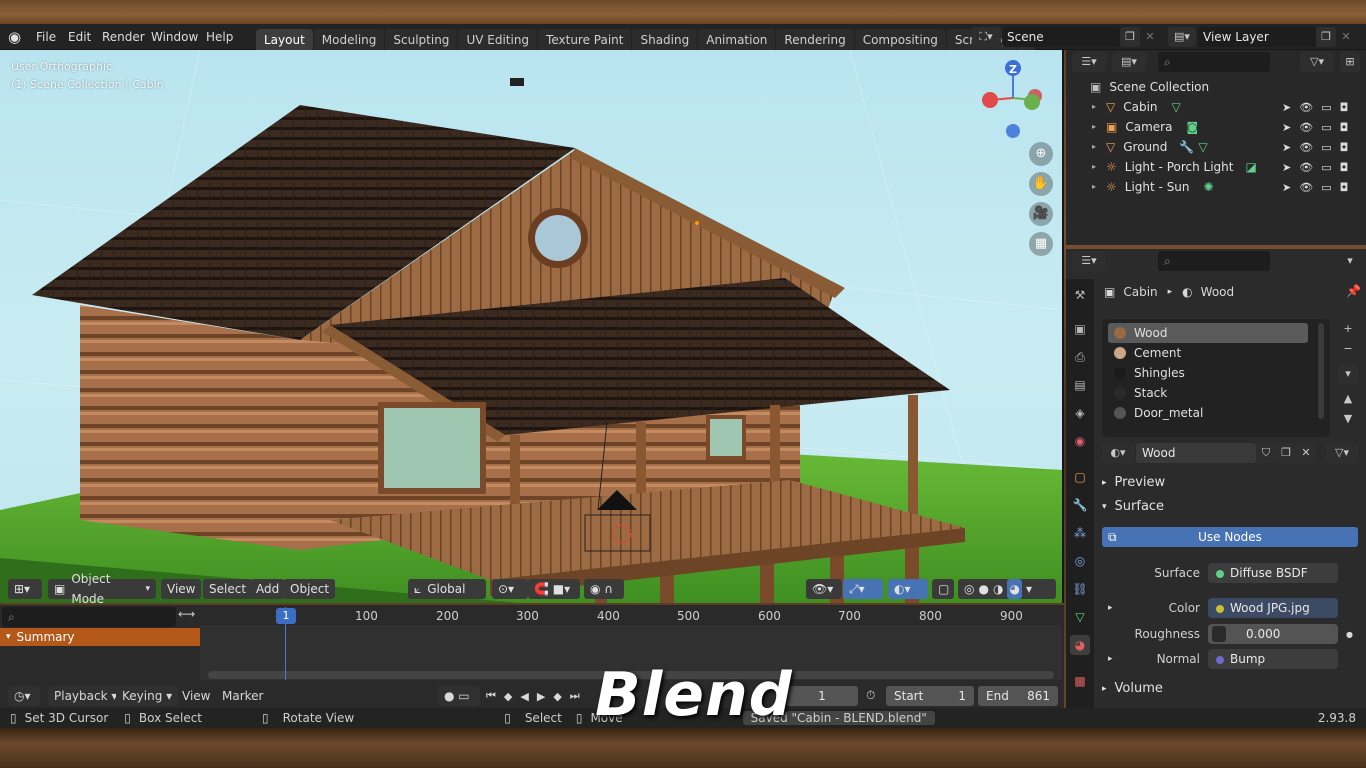  I want to click on tab-shading: Shading, so click(665, 40).